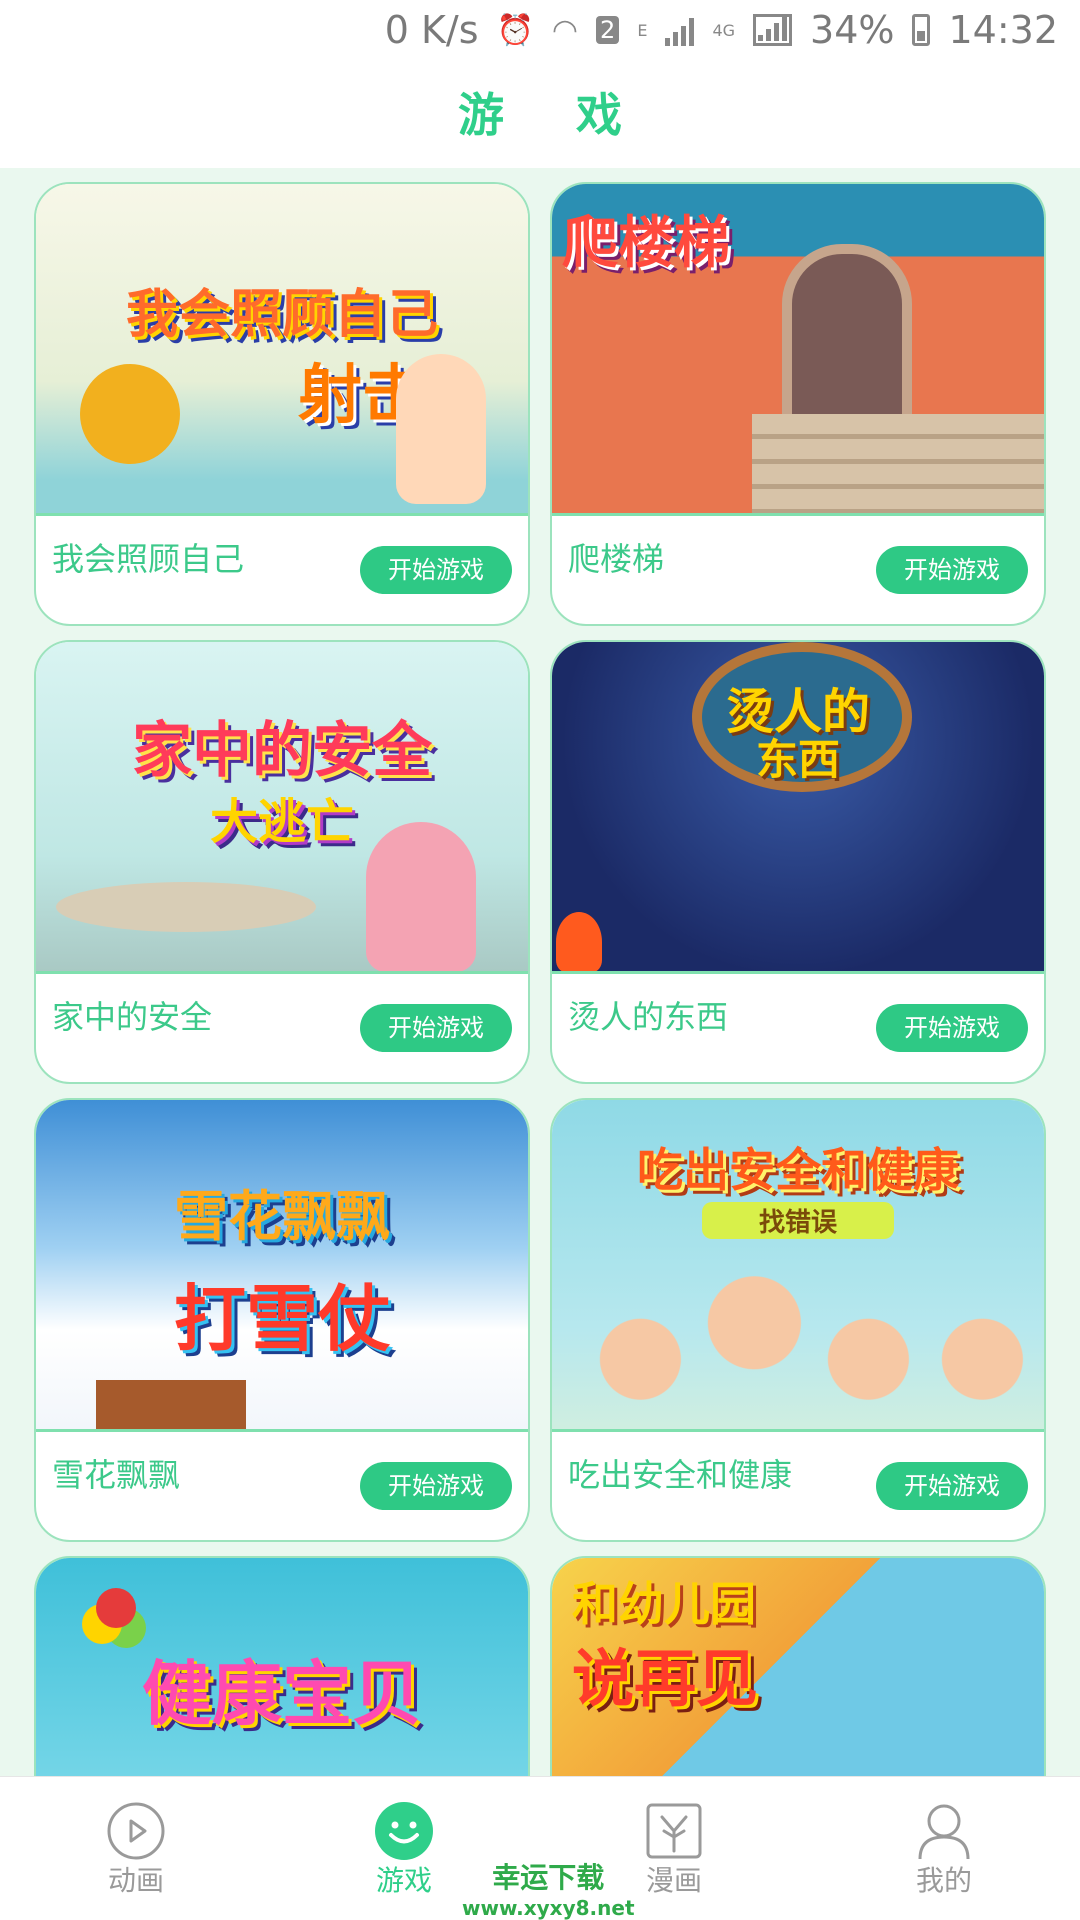  I want to click on battery-icon, so click(921, 30).